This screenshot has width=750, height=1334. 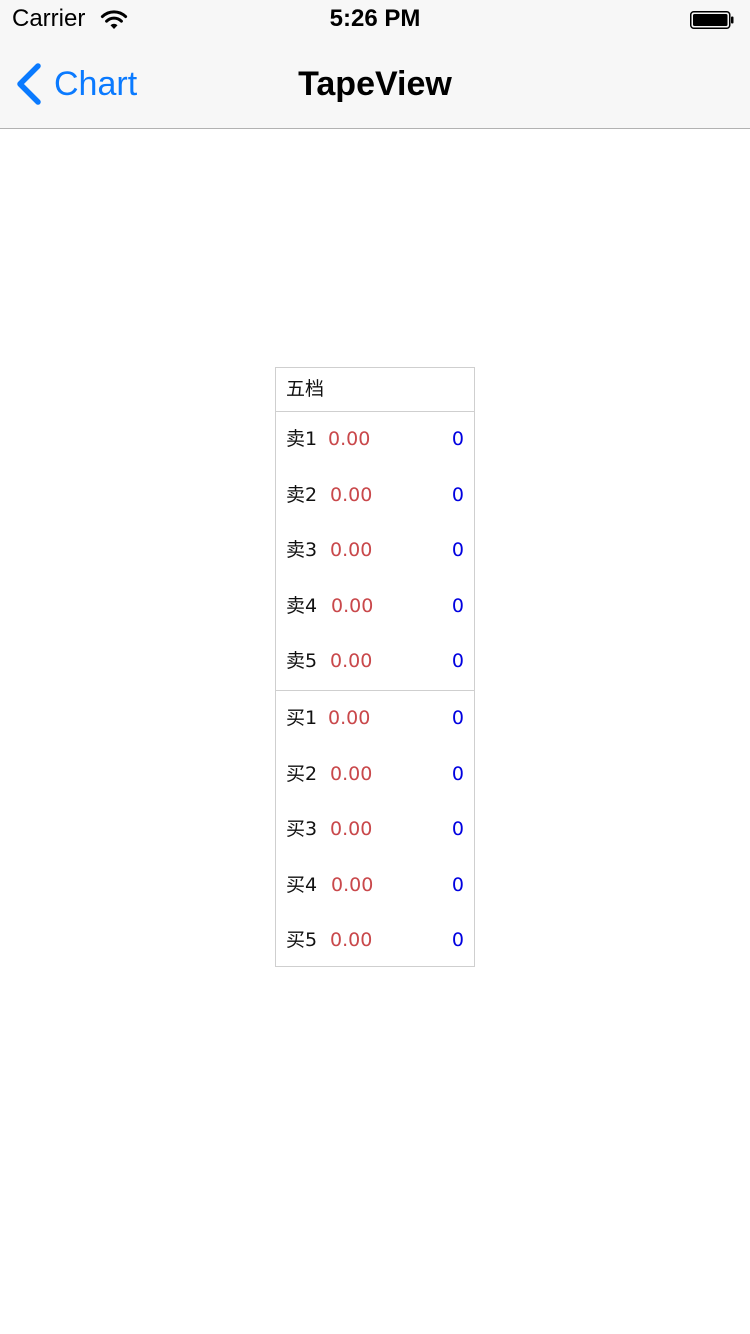 I want to click on buy-row: 买4 0.00 0, so click(x=375, y=886).